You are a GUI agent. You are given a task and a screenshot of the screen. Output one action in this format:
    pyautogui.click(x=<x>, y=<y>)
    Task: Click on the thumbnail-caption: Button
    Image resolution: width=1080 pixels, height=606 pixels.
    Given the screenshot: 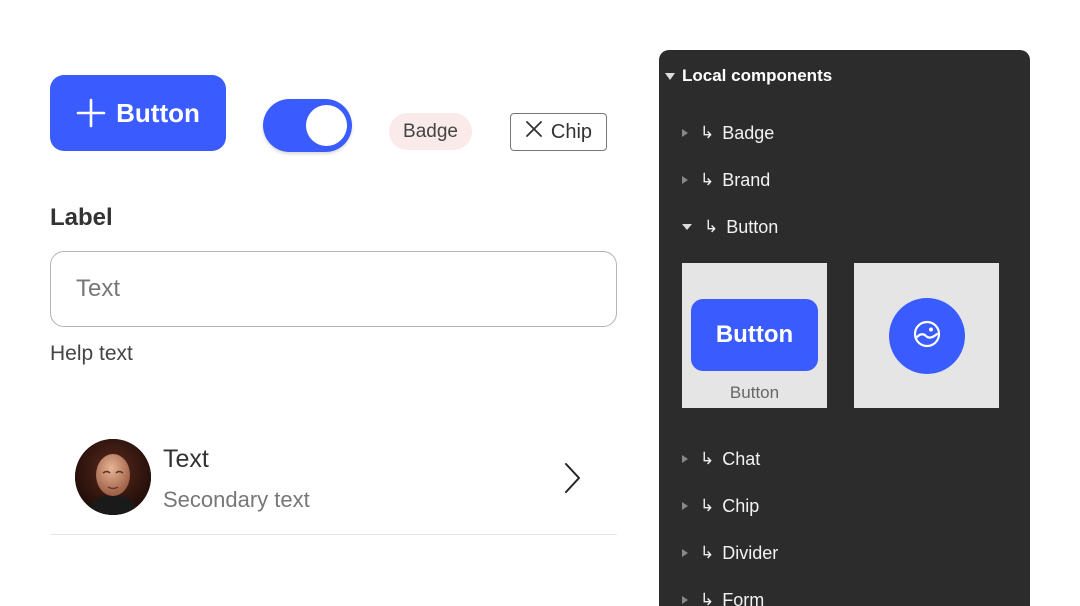 What is the action you would take?
    pyautogui.click(x=754, y=392)
    